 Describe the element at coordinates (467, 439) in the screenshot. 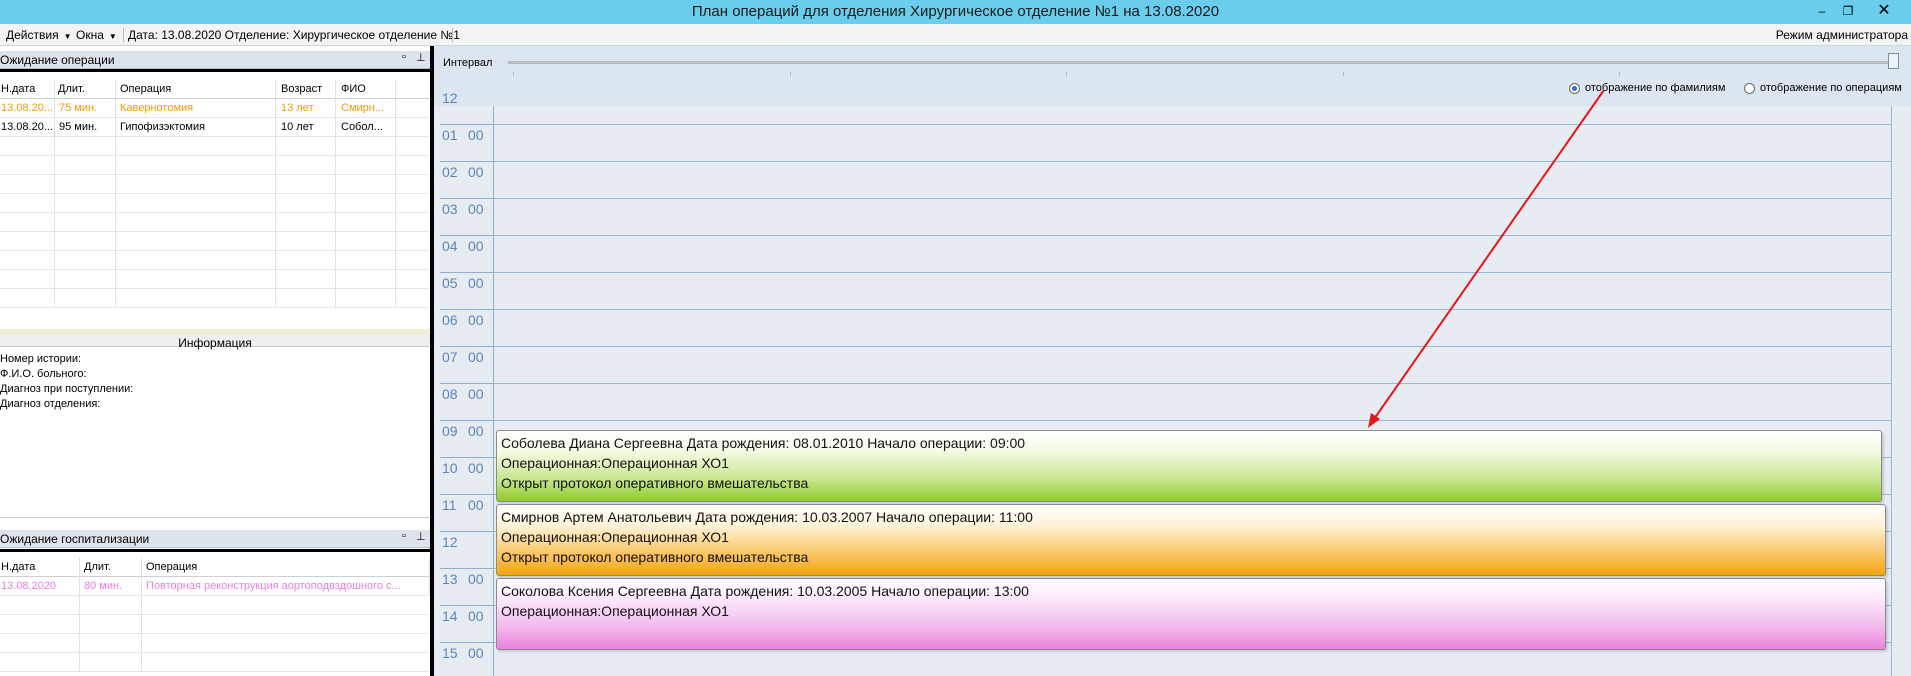

I see `hour-label: 09 00` at that location.